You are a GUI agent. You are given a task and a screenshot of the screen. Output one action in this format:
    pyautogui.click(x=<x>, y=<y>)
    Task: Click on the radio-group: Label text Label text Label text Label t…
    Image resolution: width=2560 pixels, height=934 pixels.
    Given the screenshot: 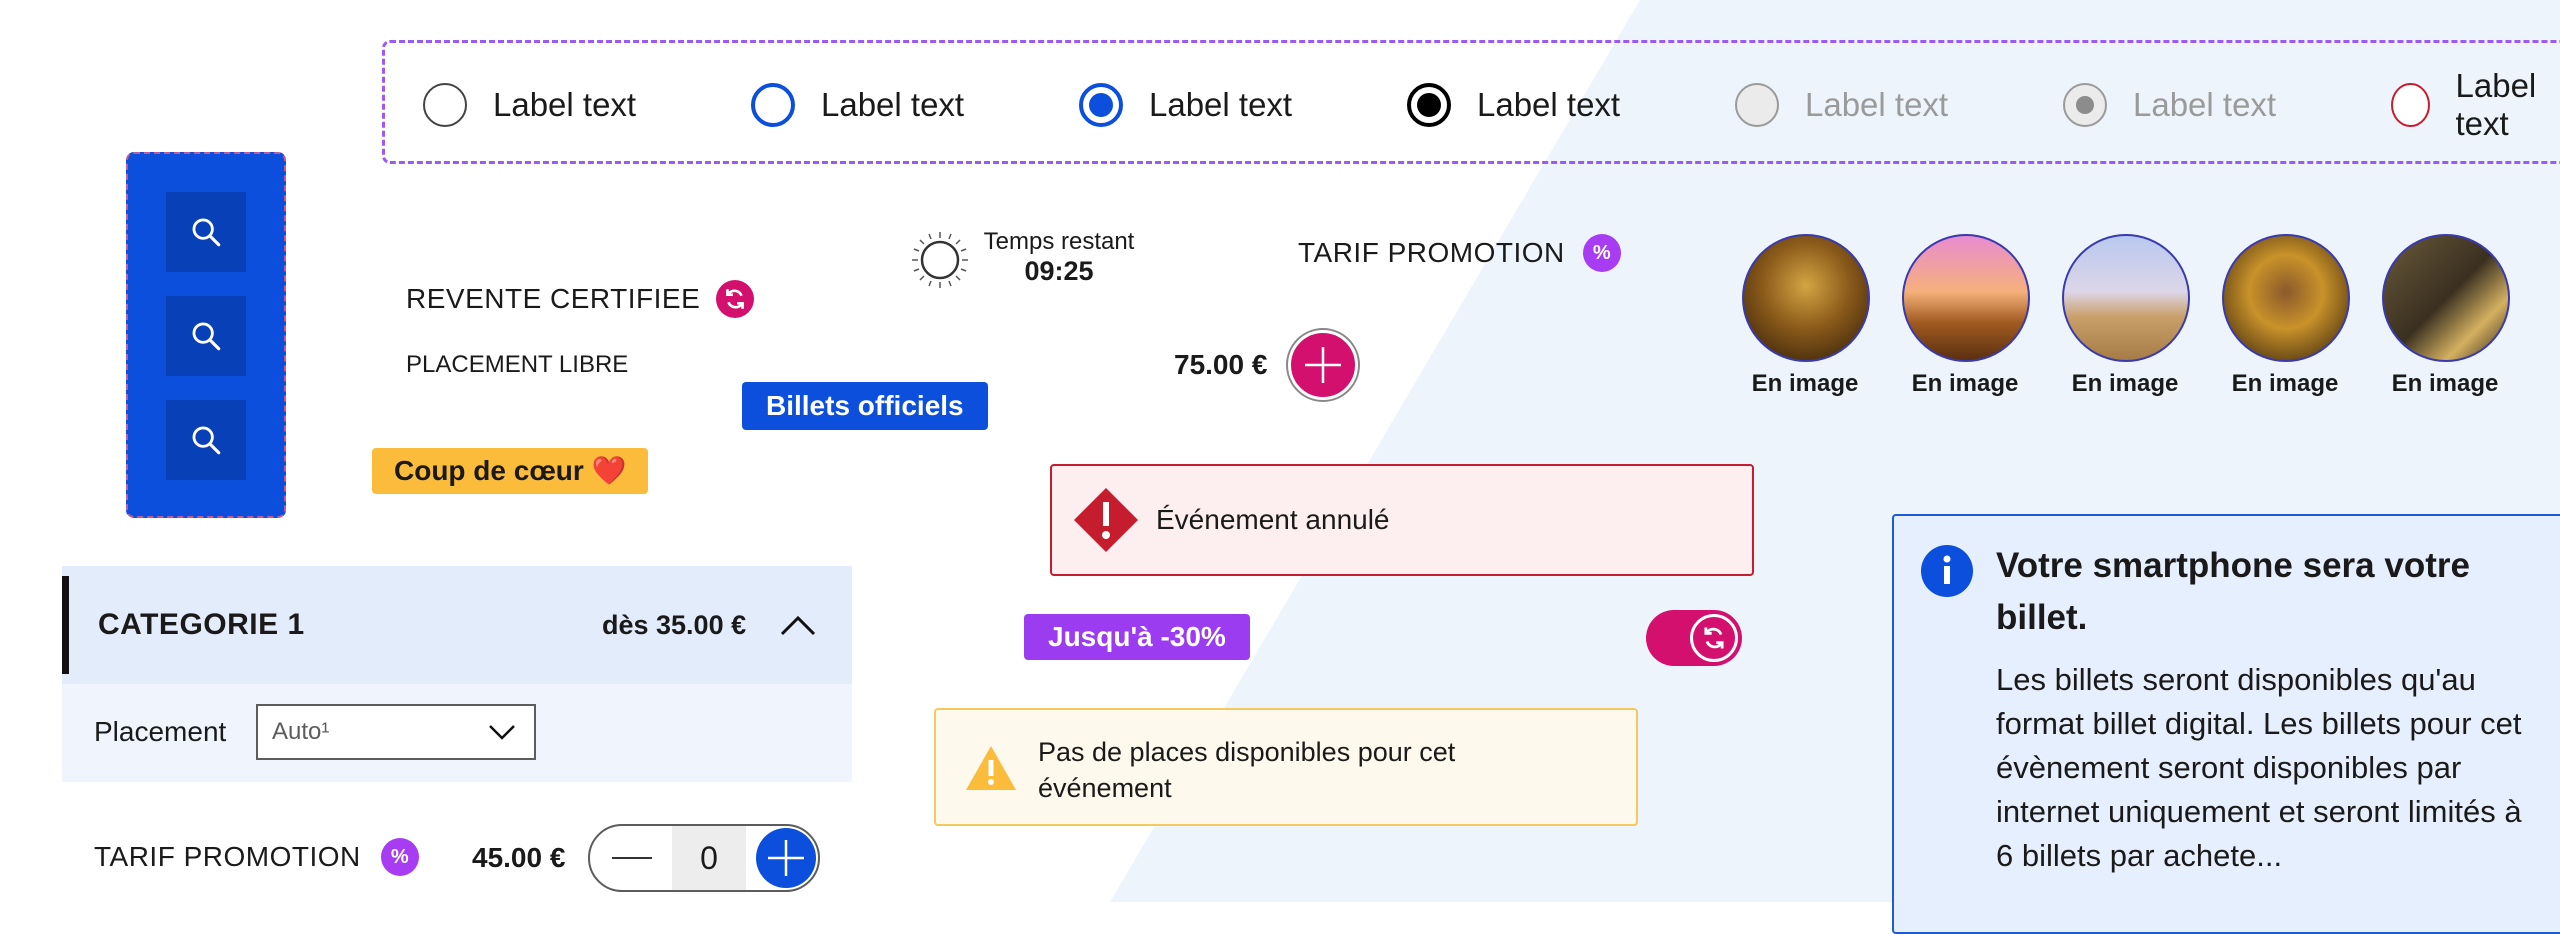 What is the action you would take?
    pyautogui.click(x=1471, y=102)
    